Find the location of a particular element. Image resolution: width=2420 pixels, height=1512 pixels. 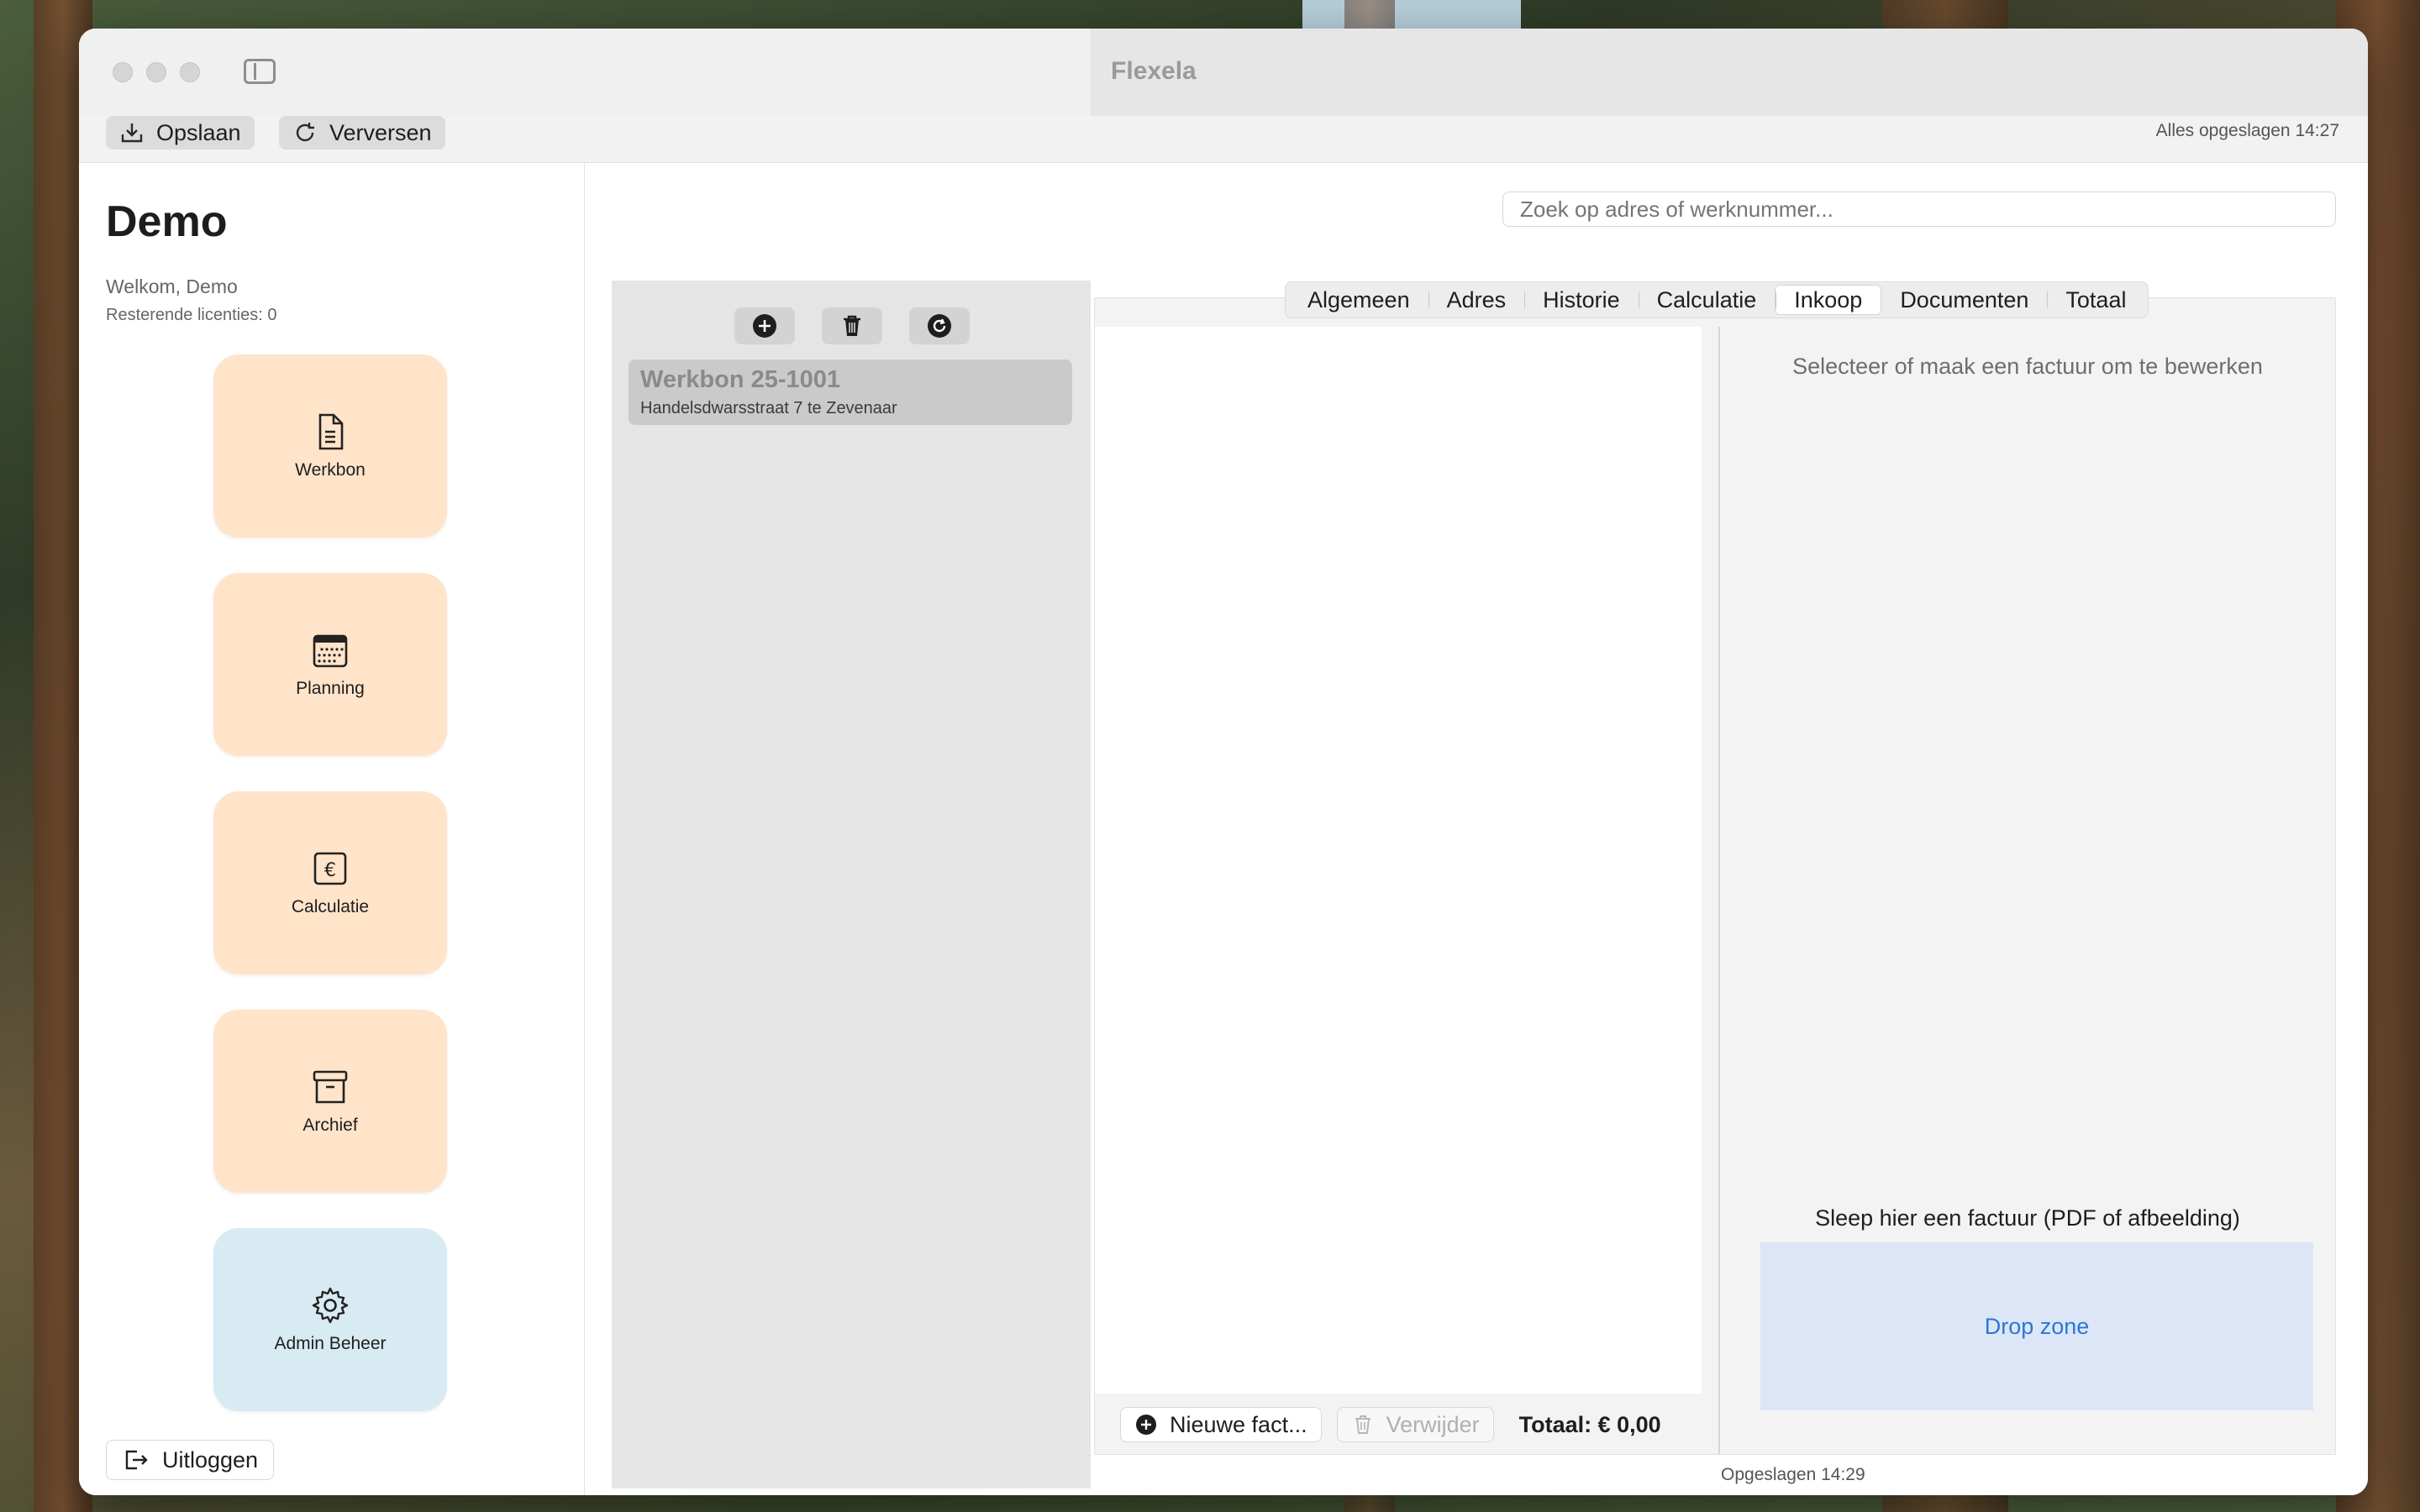

close-window-button is located at coordinates (123, 72).